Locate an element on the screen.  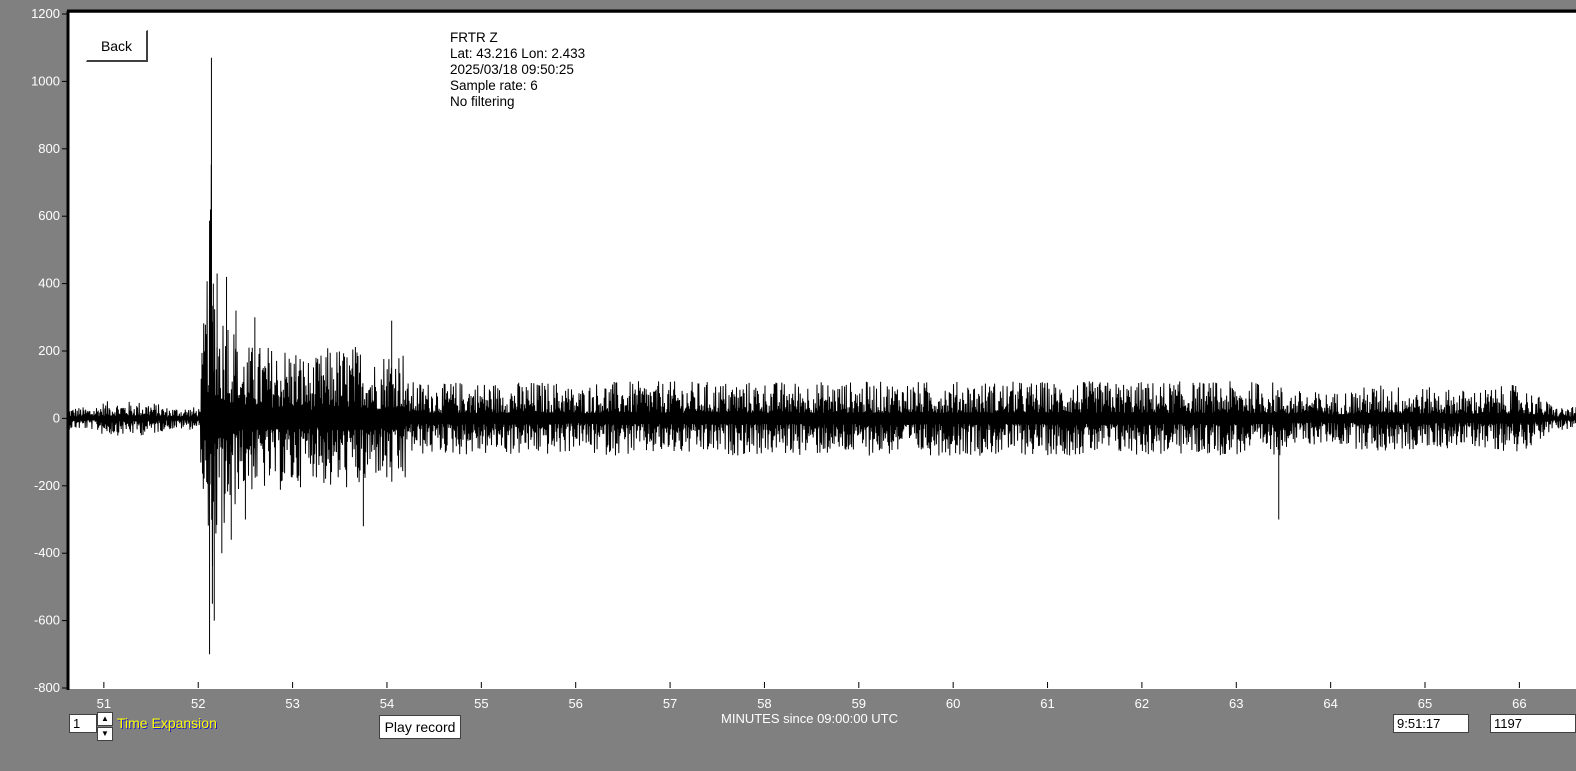
x-tick-label: 65 is located at coordinates (1425, 703).